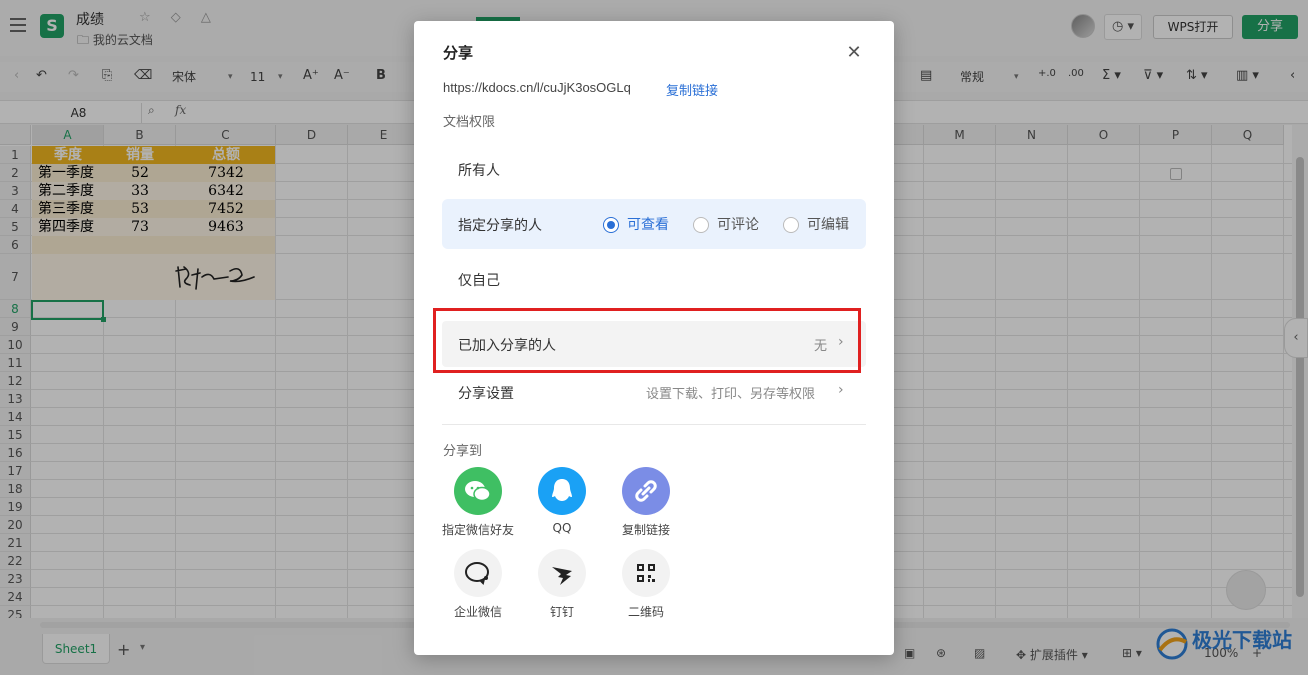  Describe the element at coordinates (477, 530) in the screenshot. I see `share-target-label: 指定微信好友` at that location.